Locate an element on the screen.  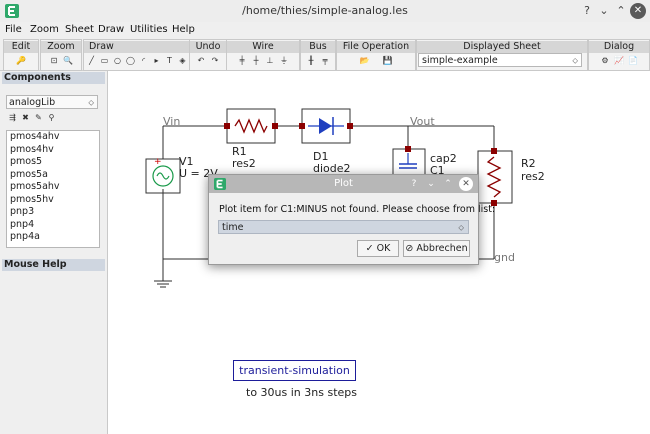
simulation-box: transient-simulation is located at coordinates (294, 370).